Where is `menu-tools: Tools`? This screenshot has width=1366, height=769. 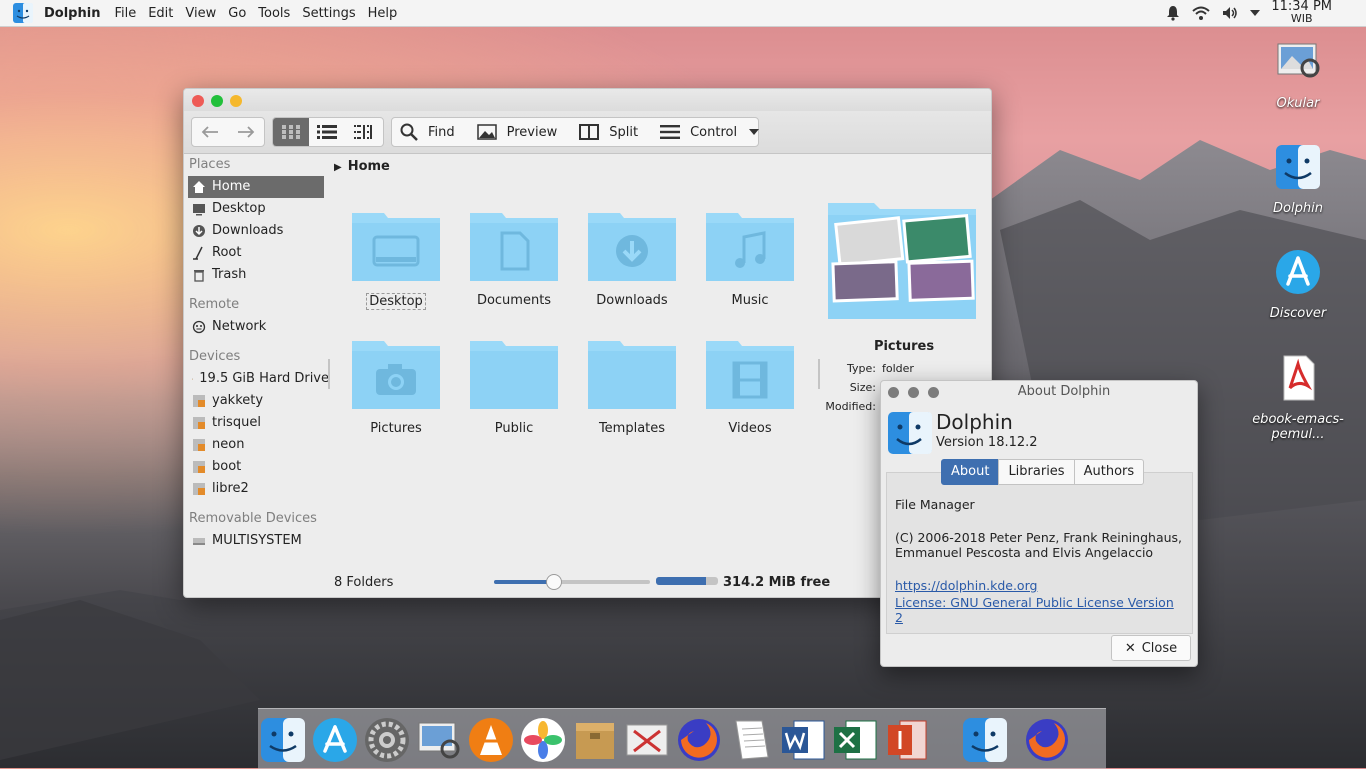 menu-tools: Tools is located at coordinates (274, 13).